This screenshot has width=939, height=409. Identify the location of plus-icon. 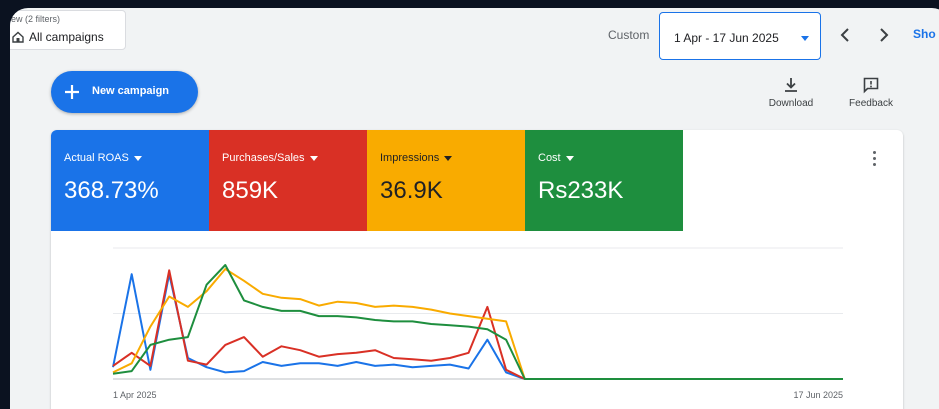
(72, 92).